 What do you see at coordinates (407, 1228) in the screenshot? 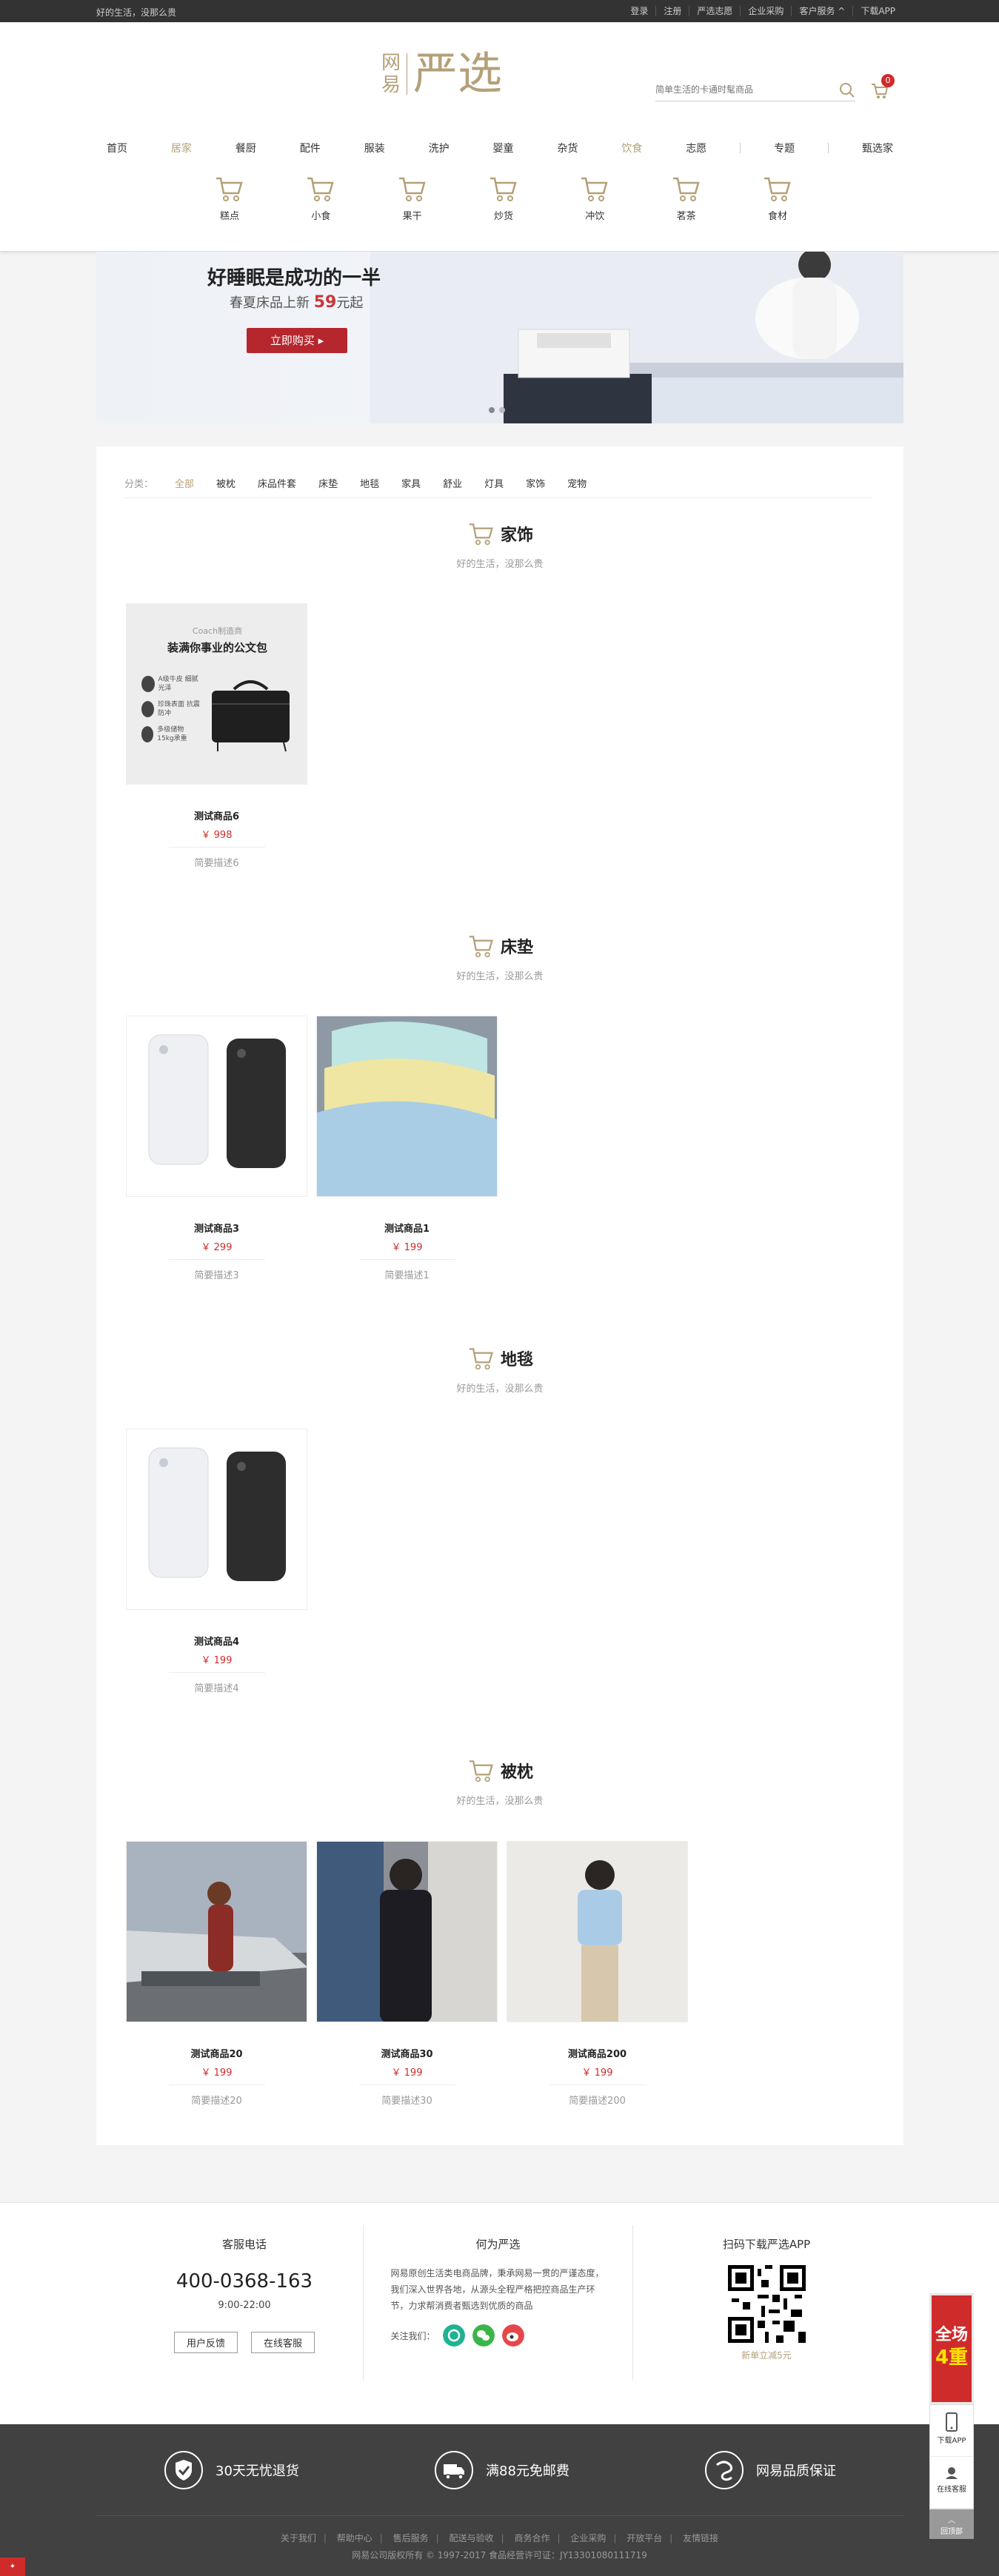
I see `product-name: 测试商品1` at bounding box center [407, 1228].